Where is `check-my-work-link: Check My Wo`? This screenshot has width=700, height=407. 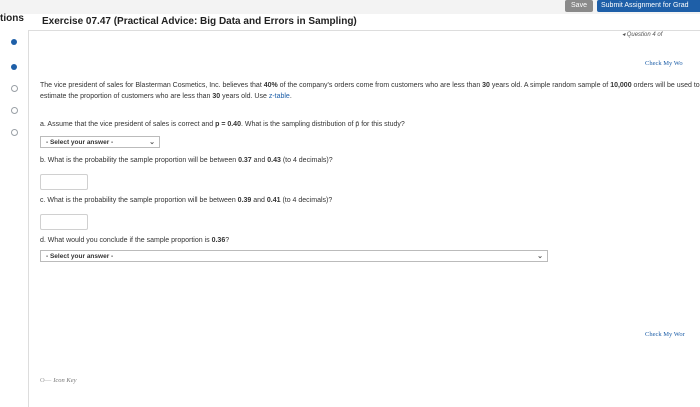 check-my-work-link: Check My Wo is located at coordinates (664, 63).